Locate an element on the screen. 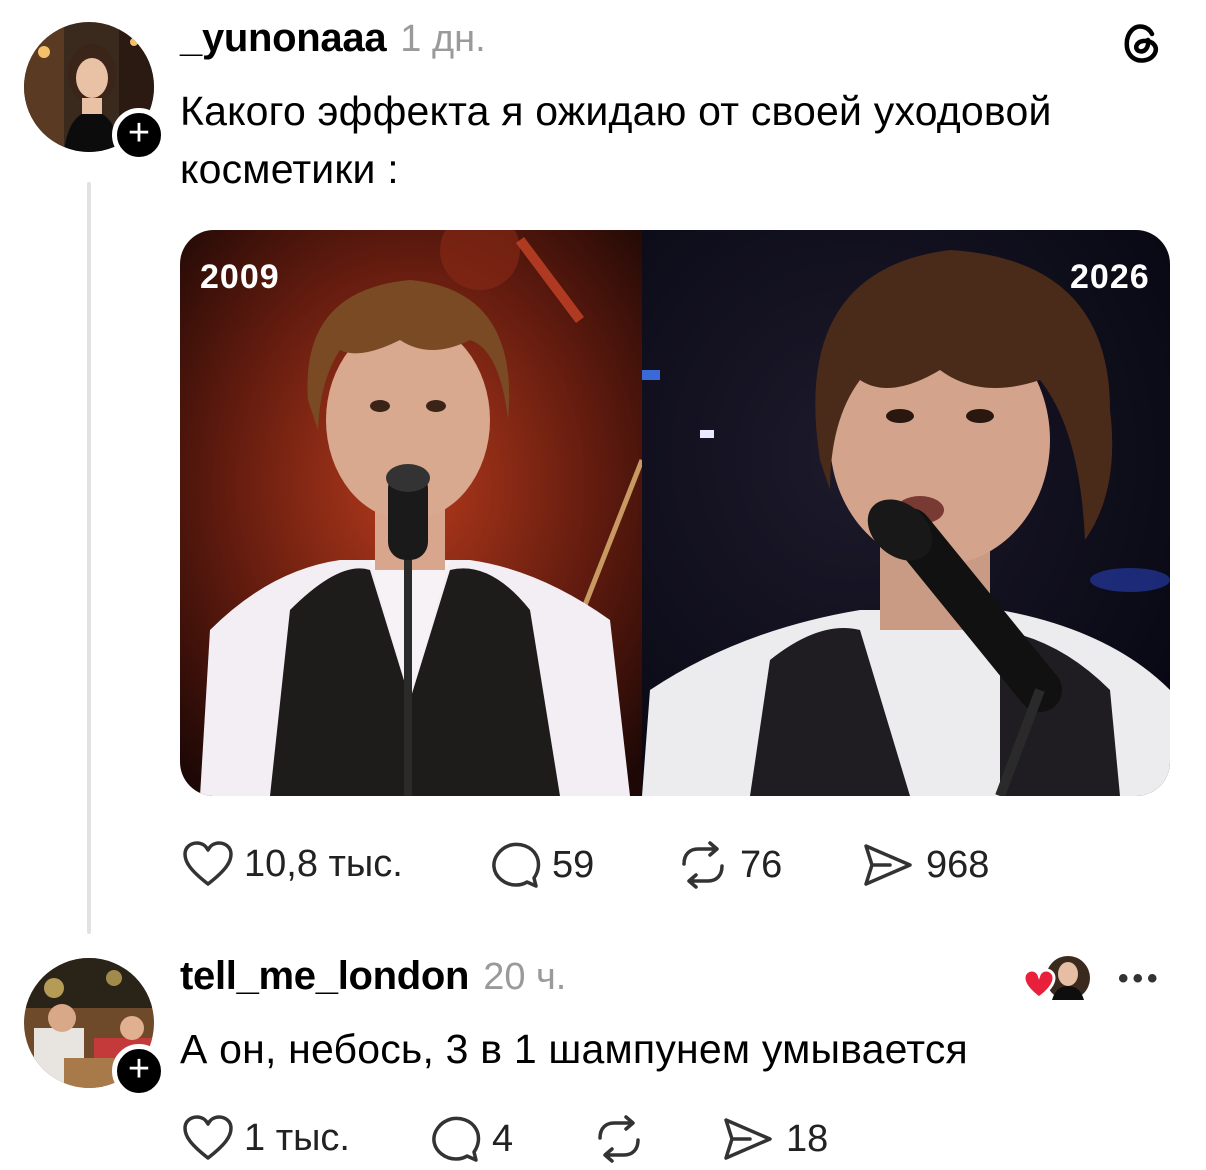 This screenshot has width=1206, height=1170. reply-like-button: 1 тыс. is located at coordinates (266, 1138).